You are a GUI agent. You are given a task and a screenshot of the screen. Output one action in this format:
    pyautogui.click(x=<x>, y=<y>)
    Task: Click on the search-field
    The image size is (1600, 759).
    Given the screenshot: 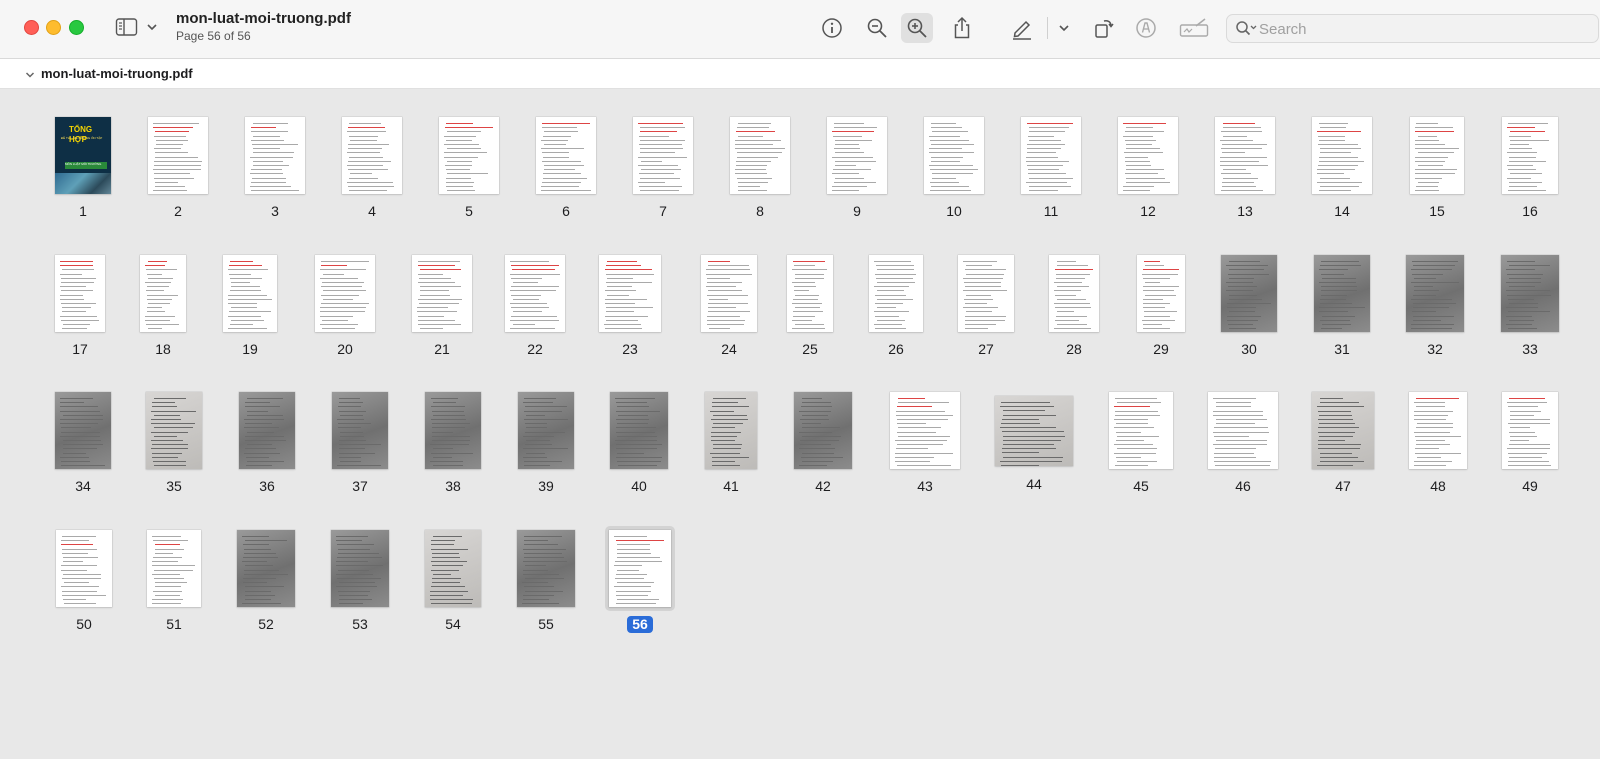 What is the action you would take?
    pyautogui.click(x=1412, y=28)
    